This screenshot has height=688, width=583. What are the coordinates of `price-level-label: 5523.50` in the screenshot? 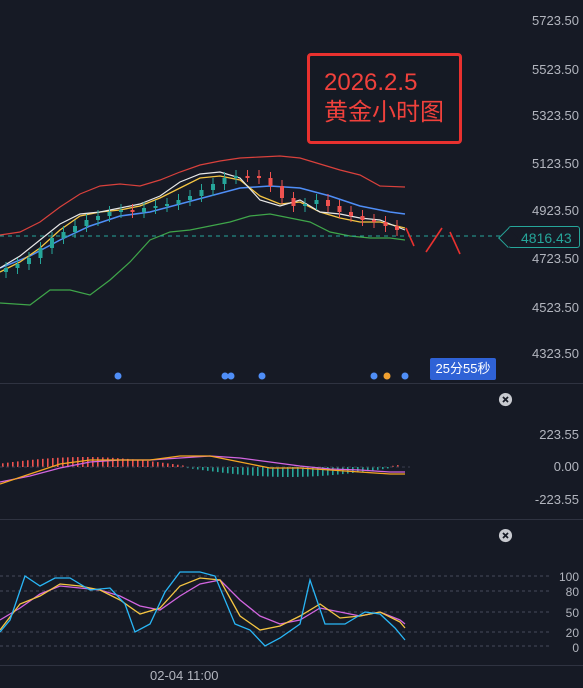 It's located at (555, 69).